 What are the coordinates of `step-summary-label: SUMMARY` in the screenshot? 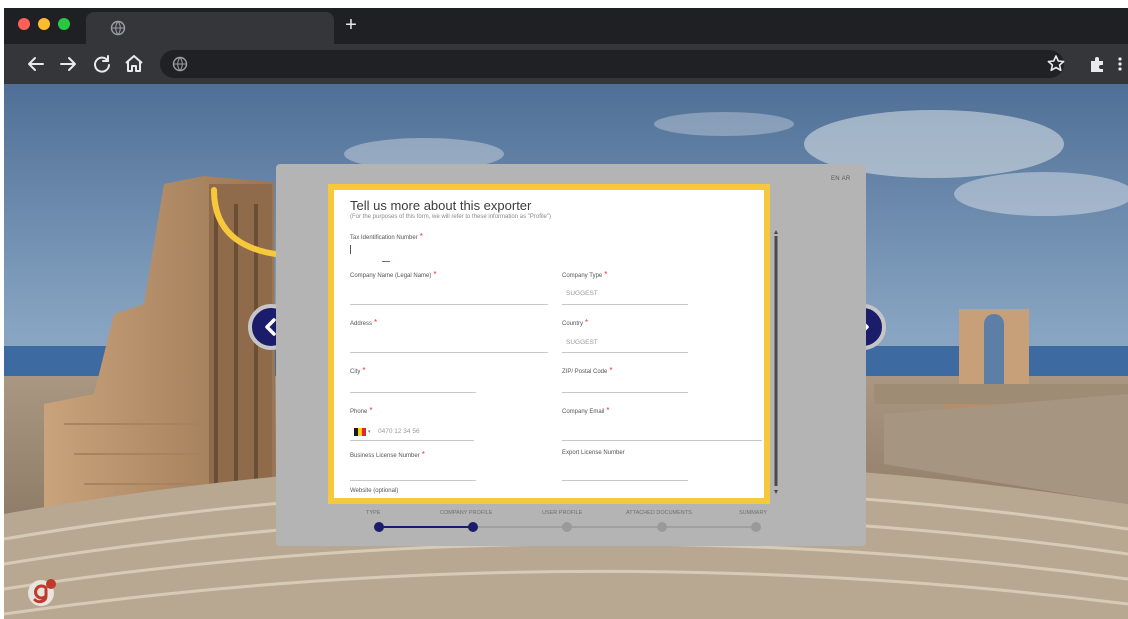 It's located at (753, 513).